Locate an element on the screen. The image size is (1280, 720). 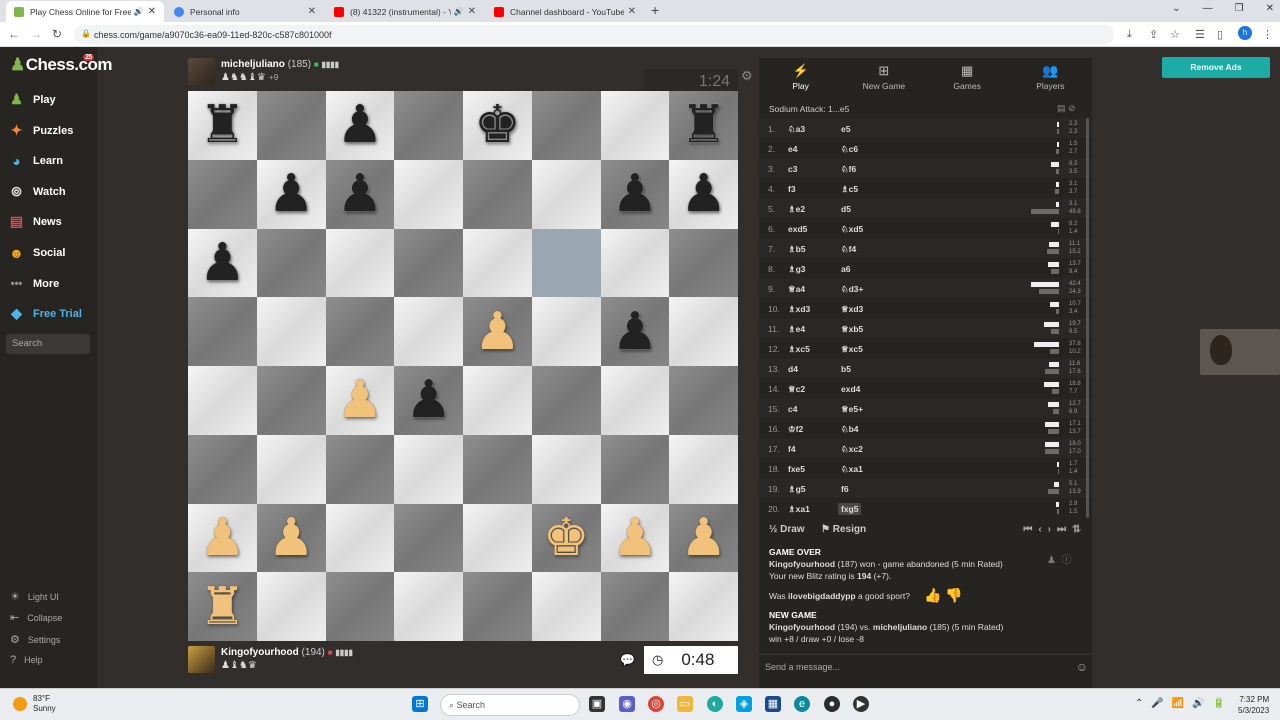
thumbs-down-icon: 👎 is located at coordinates (953, 595).